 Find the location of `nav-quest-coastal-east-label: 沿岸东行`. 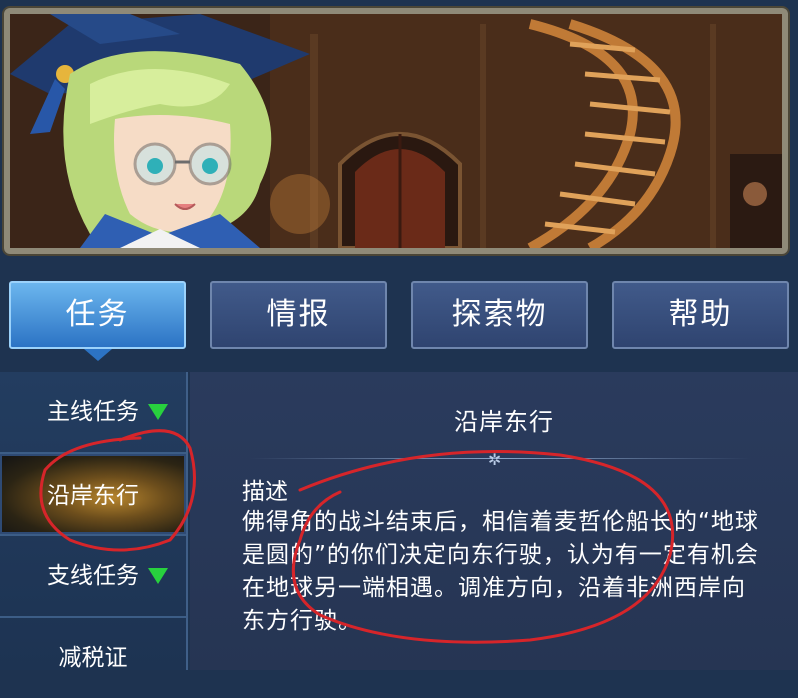

nav-quest-coastal-east-label: 沿岸东行 is located at coordinates (93, 496).